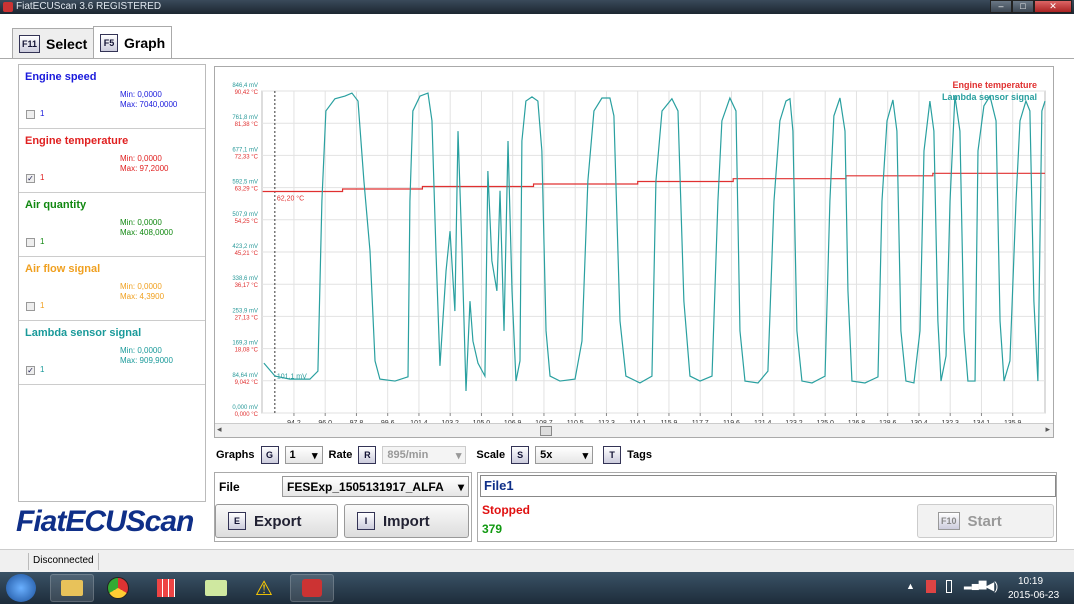 The width and height of the screenshot is (1074, 604). Describe the element at coordinates (216, 588) in the screenshot. I see `folder-taskbar-icon` at that location.